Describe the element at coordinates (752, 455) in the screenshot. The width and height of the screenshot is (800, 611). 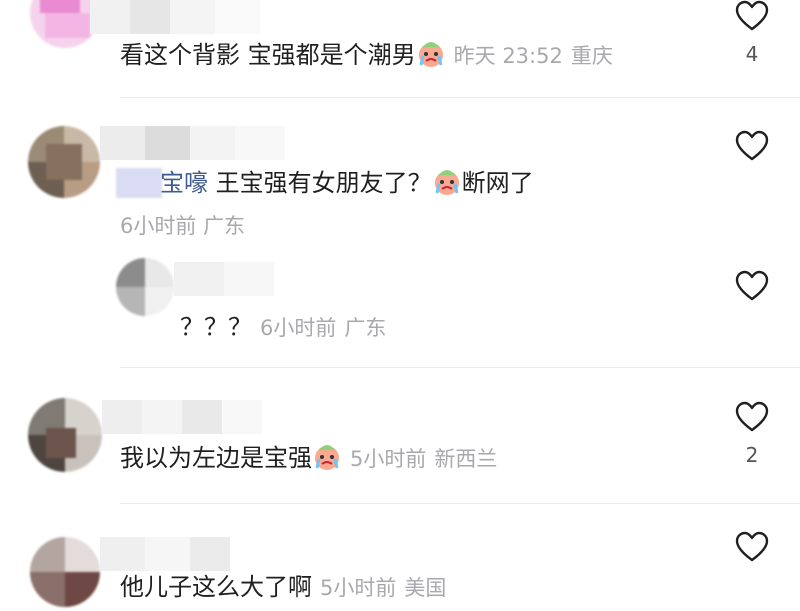
I see `like-count: 2` at that location.